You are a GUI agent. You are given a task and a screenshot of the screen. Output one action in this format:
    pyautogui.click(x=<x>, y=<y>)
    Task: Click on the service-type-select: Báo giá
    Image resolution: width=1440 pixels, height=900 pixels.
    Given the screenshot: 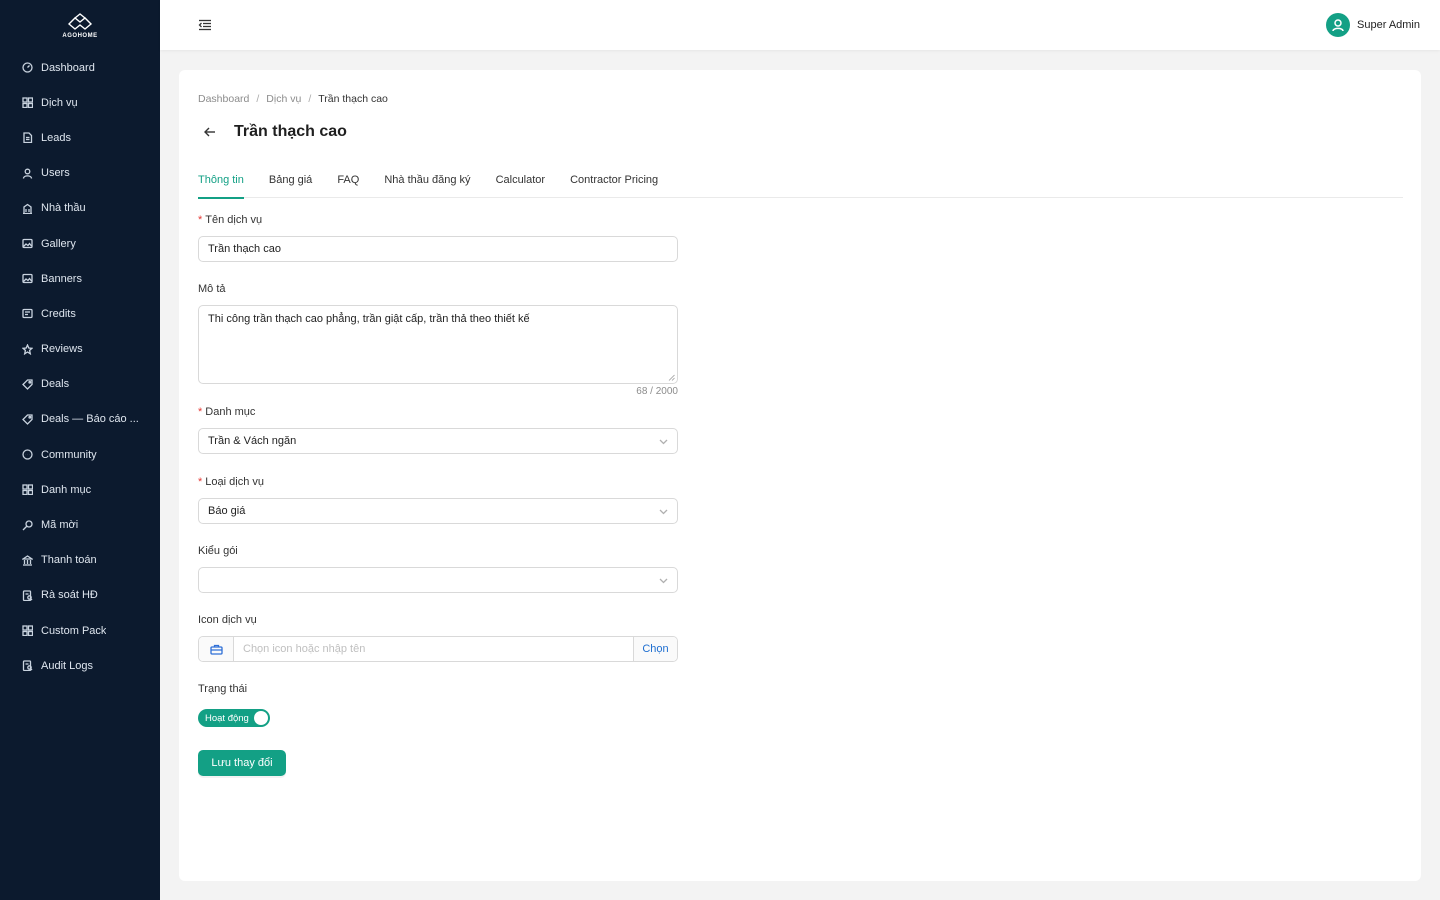 What is the action you would take?
    pyautogui.click(x=438, y=511)
    